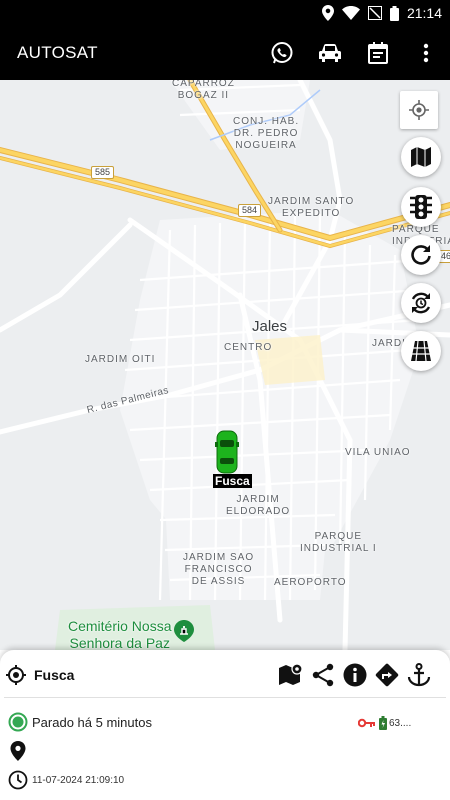 This screenshot has width=450, height=800. What do you see at coordinates (103, 172) in the screenshot?
I see `shield-585: 585` at bounding box center [103, 172].